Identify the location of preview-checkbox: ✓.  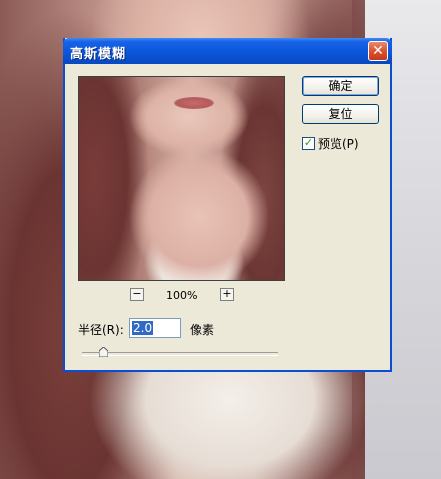
(308, 143).